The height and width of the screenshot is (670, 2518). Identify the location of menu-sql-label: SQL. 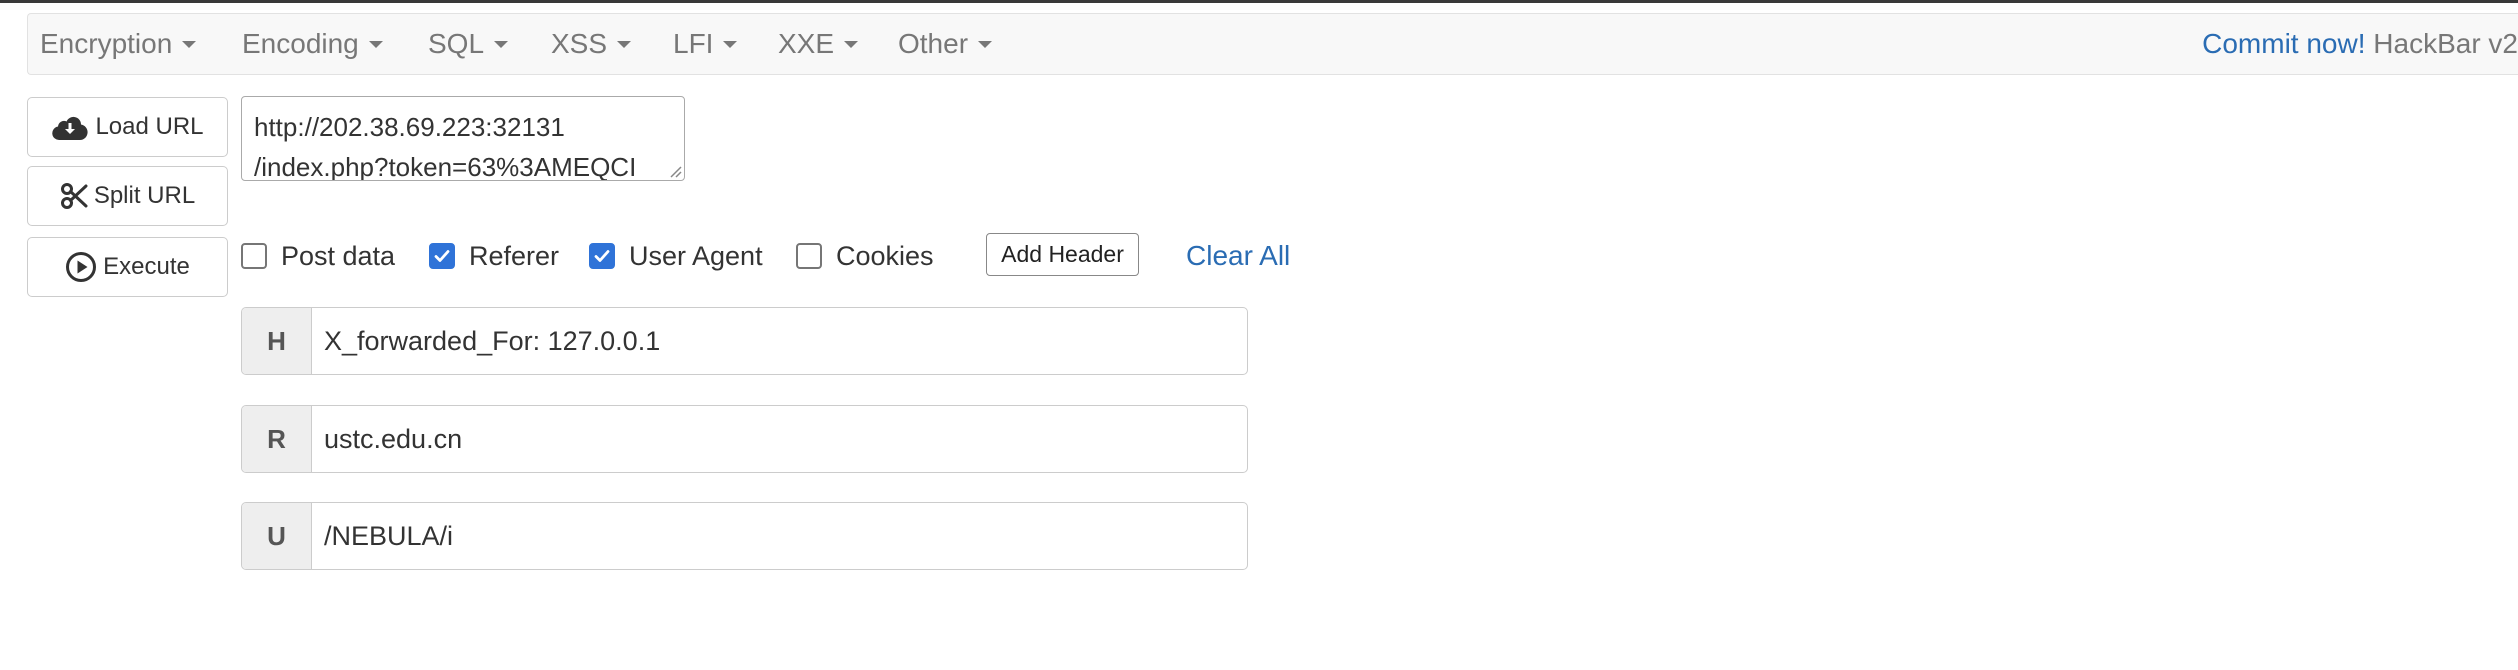
(456, 43).